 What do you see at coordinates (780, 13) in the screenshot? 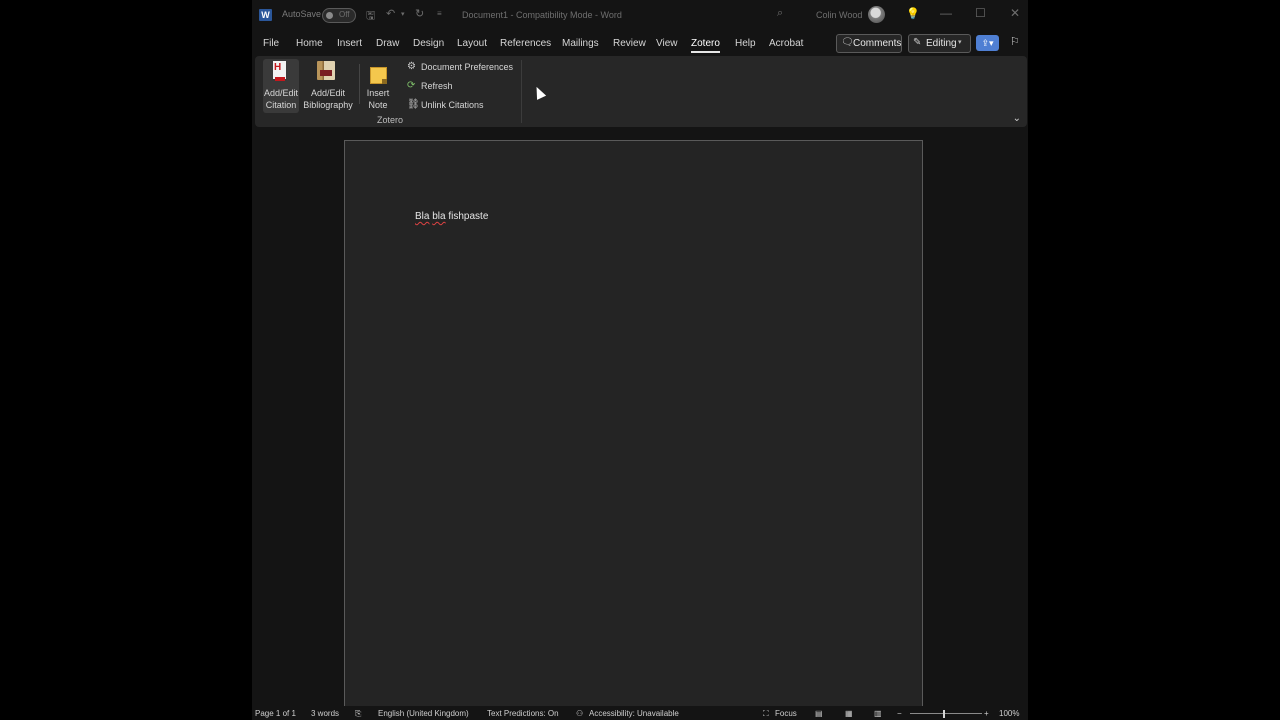
I see `search-icon: ⌕` at bounding box center [780, 13].